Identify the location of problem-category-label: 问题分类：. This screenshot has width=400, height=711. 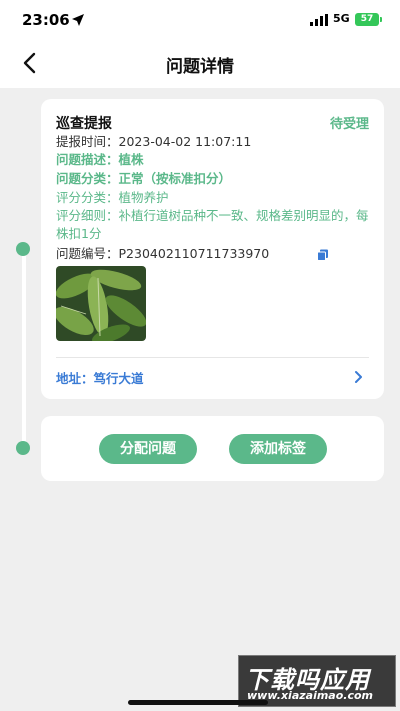
(87, 178).